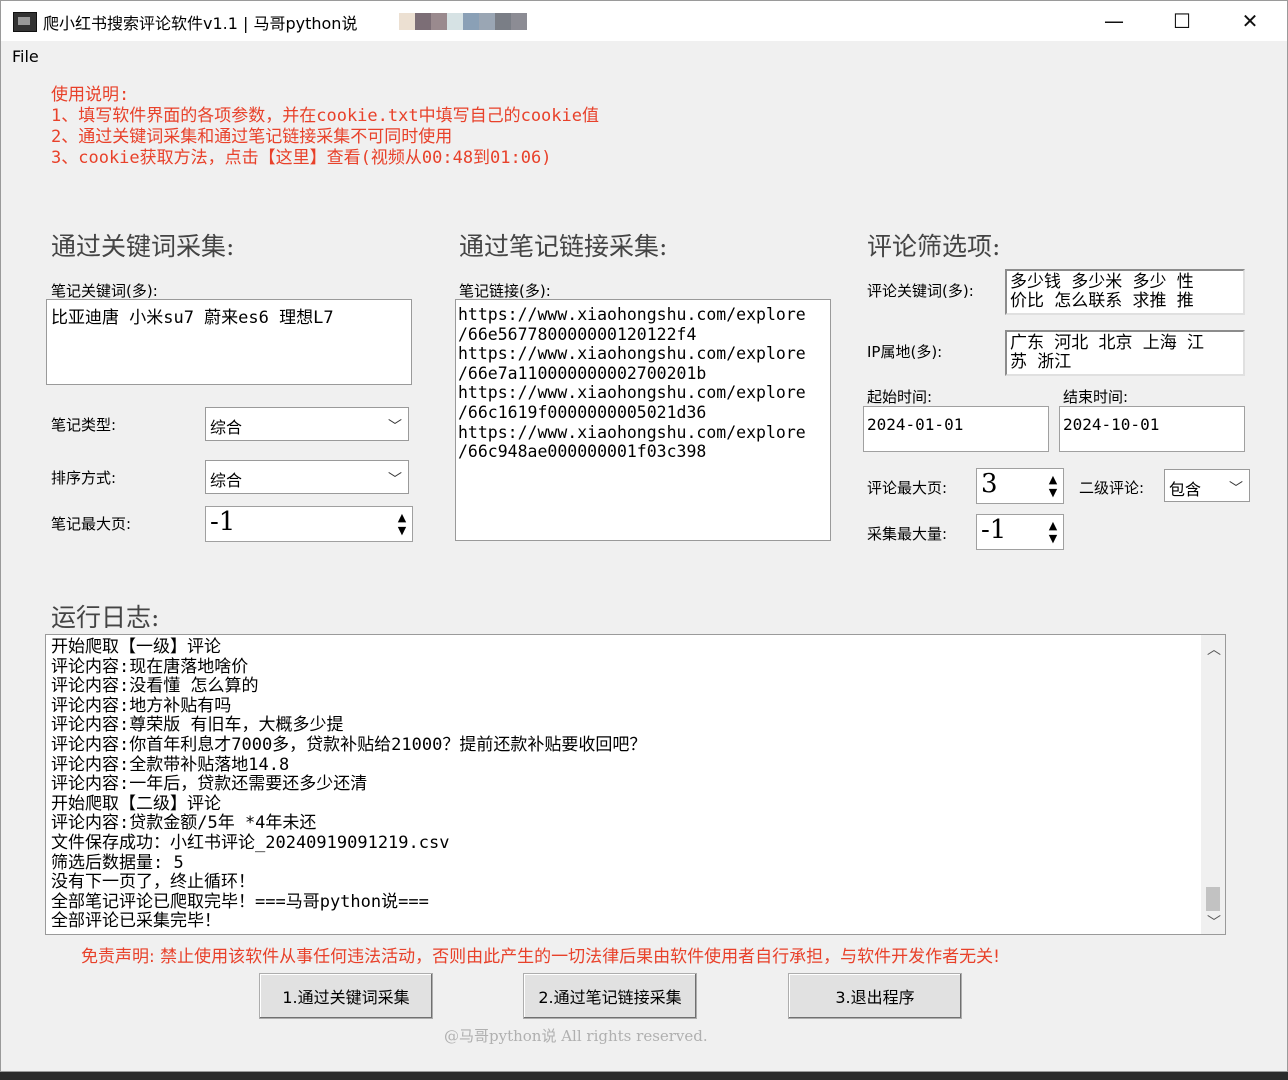 The image size is (1288, 1080). What do you see at coordinates (905, 352) in the screenshot?
I see `ip-location-label: IP属地(多):` at bounding box center [905, 352].